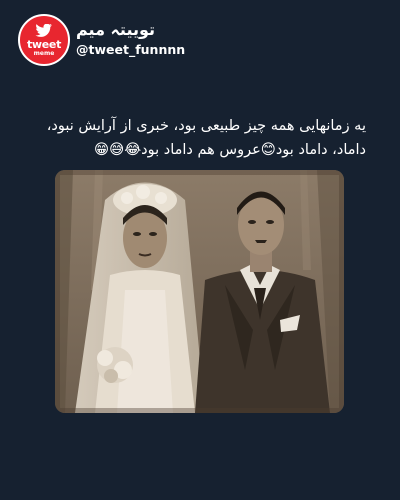 The height and width of the screenshot is (500, 400). What do you see at coordinates (44, 30) in the screenshot?
I see `bird-icon` at bounding box center [44, 30].